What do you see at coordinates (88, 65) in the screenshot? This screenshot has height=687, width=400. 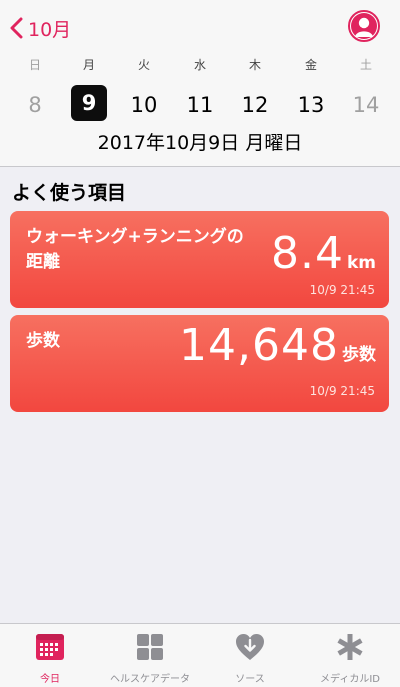 I see `dow-mon: 月` at bounding box center [88, 65].